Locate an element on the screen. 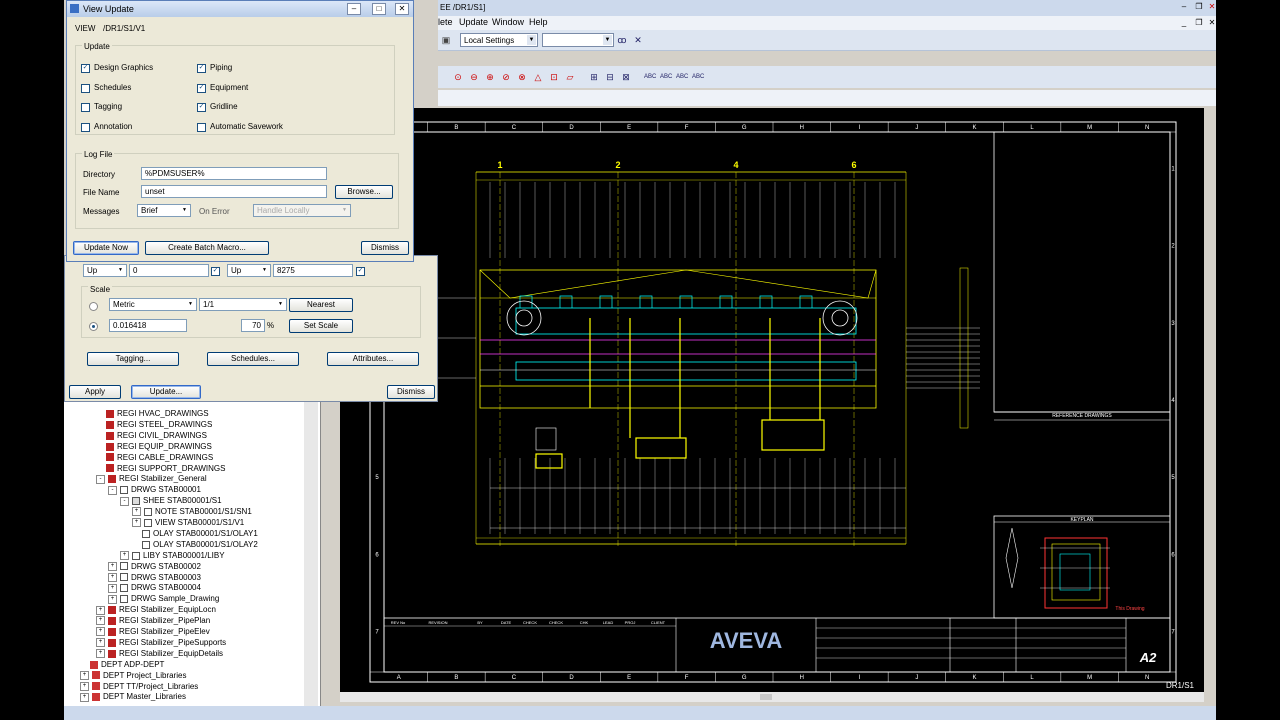 The width and height of the screenshot is (1280, 720). mdi-minimize-icon: _ is located at coordinates (1184, 23).